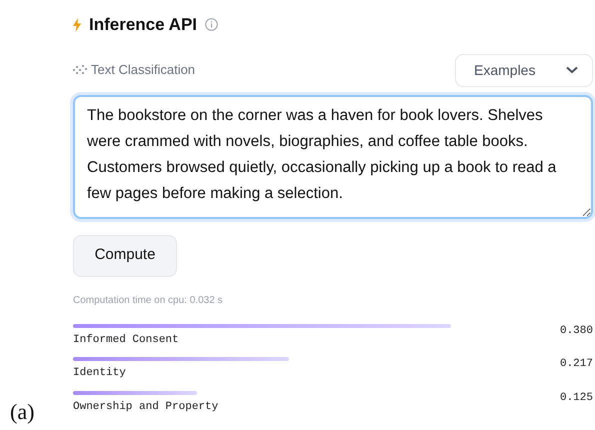  What do you see at coordinates (143, 70) in the screenshot?
I see `task-label: Text Classification` at bounding box center [143, 70].